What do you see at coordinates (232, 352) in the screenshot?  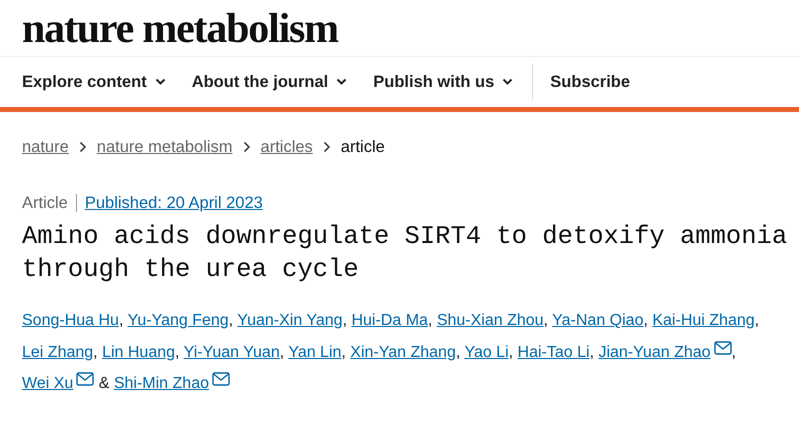 I see `author-link: Yi-Yuan Yuan` at bounding box center [232, 352].